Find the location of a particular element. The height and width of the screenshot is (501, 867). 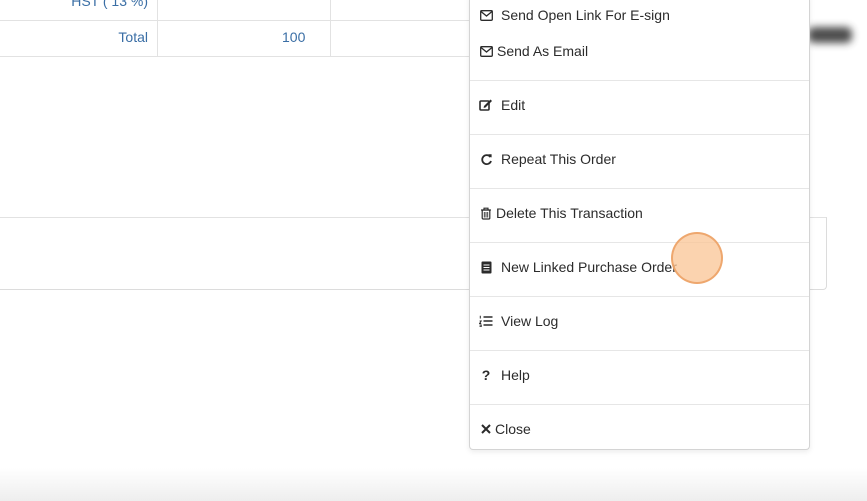

document-icon is located at coordinates (486, 267).